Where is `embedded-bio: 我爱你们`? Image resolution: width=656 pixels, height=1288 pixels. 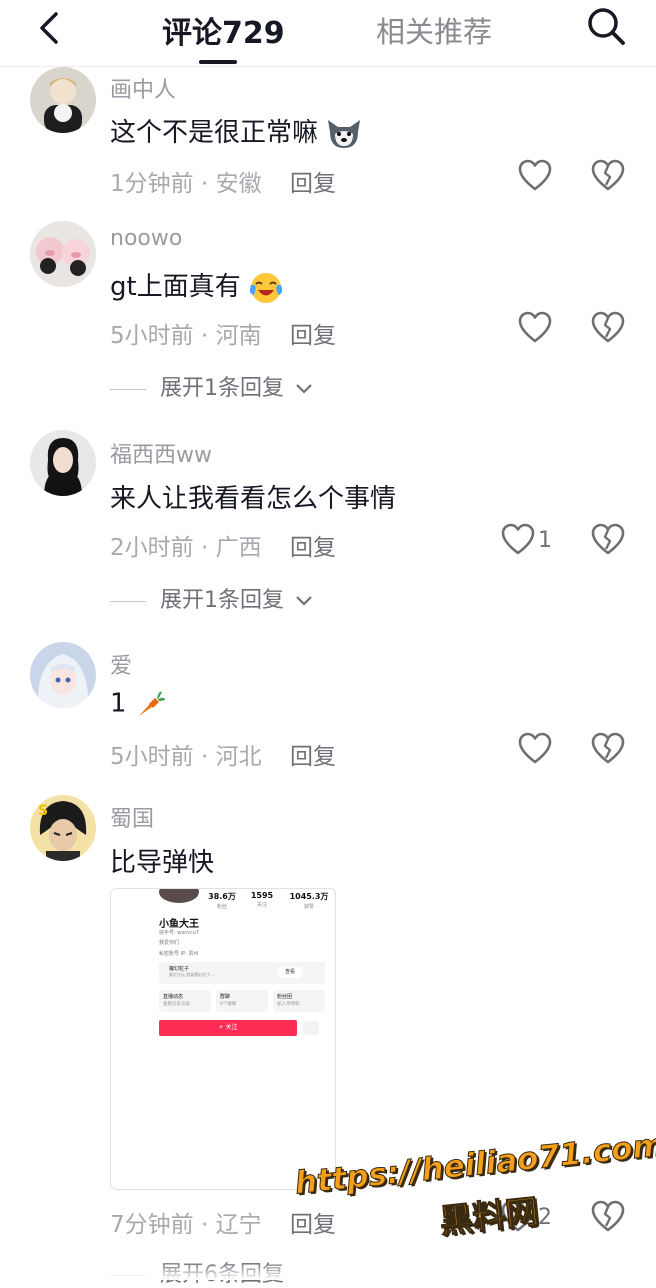 embedded-bio: 我爱你们 is located at coordinates (169, 943).